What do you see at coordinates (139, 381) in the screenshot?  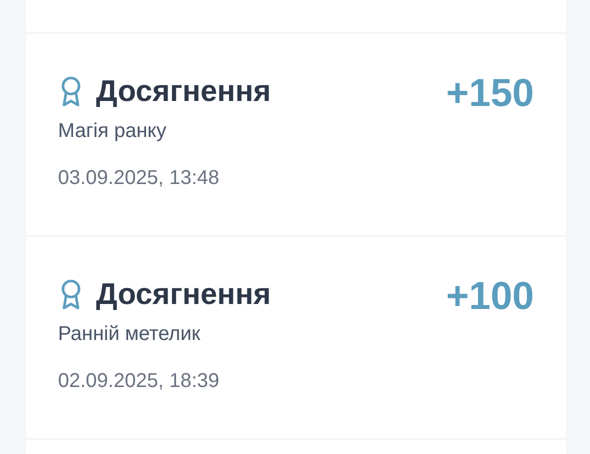 I see `entry-date: 02.09.2025, 18:39` at bounding box center [139, 381].